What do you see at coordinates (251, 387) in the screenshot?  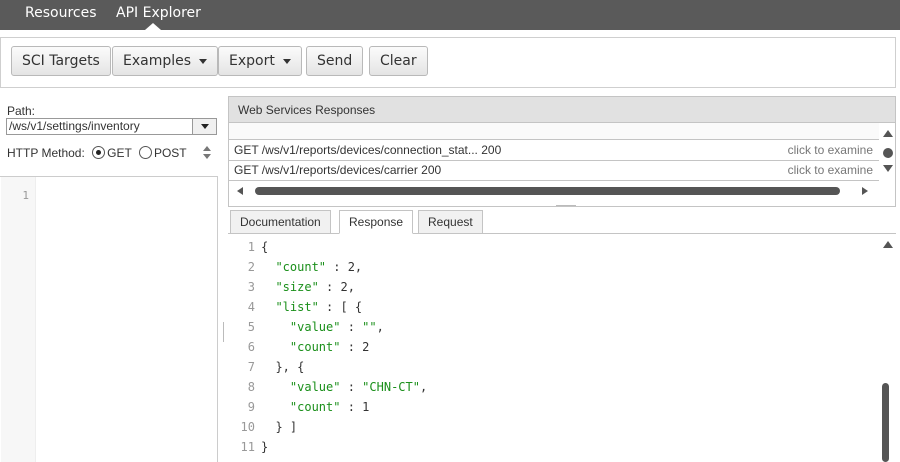 I see `code-line-number: 8` at bounding box center [251, 387].